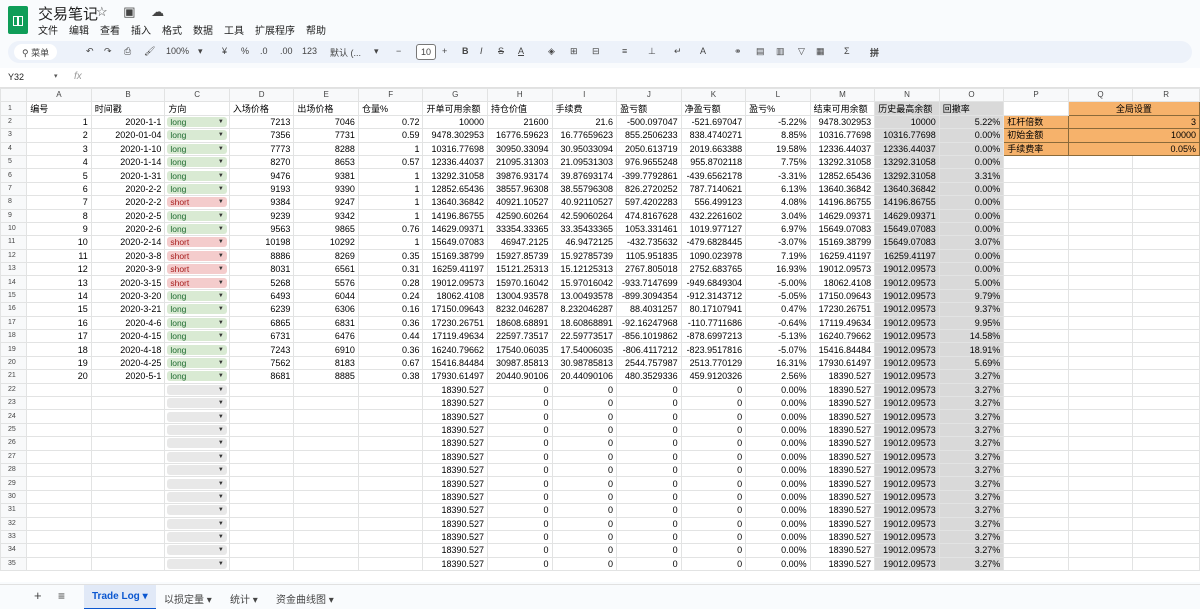  What do you see at coordinates (197, 202) in the screenshot?
I see `direction-dropdown: short ▼` at bounding box center [197, 202].